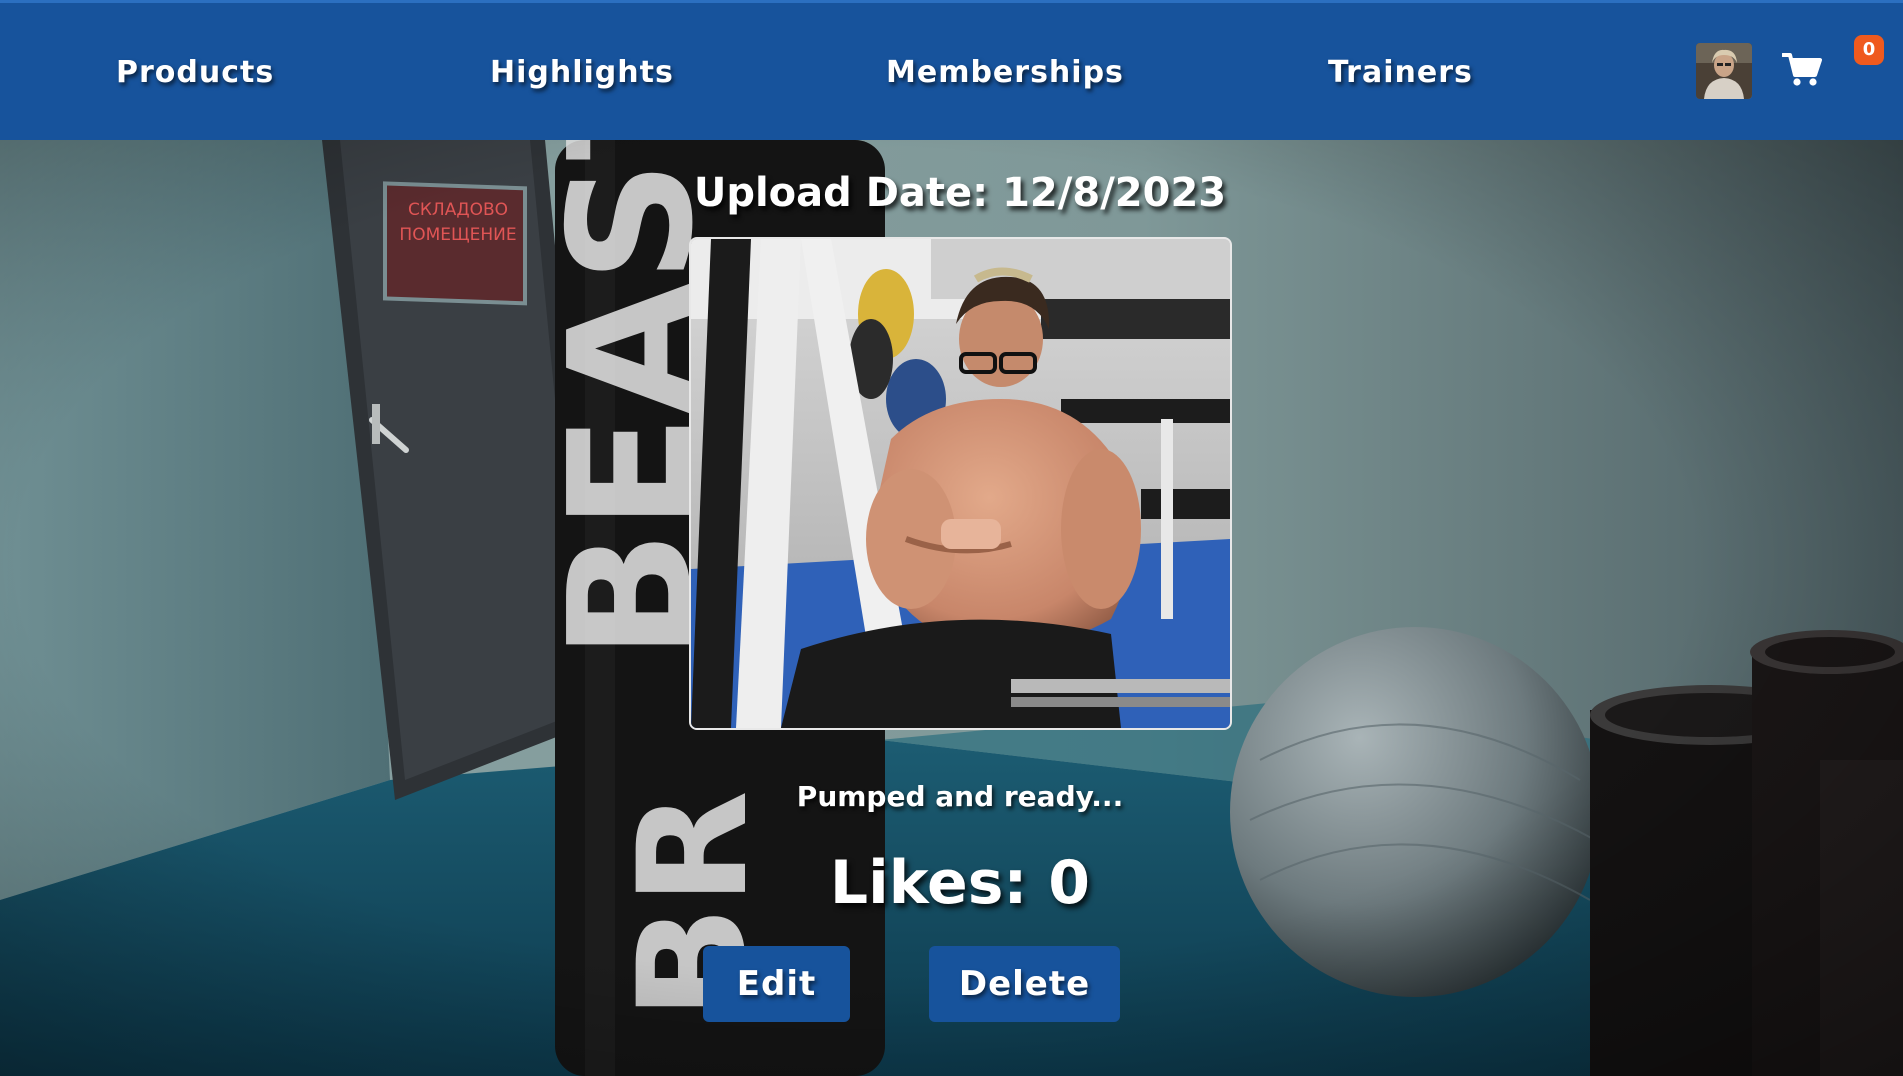  What do you see at coordinates (582, 72) in the screenshot?
I see `nav-link-highlights: Highlights` at bounding box center [582, 72].